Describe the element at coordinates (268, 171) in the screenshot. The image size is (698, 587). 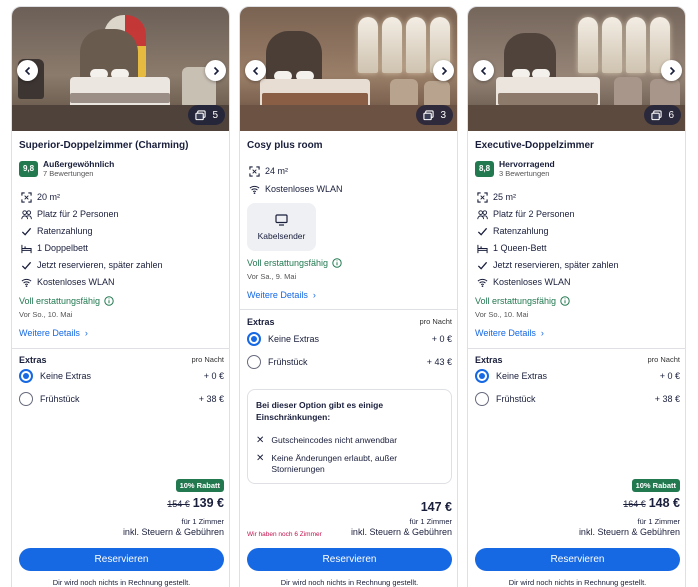
I see `amenity-area: 24 m²` at that location.